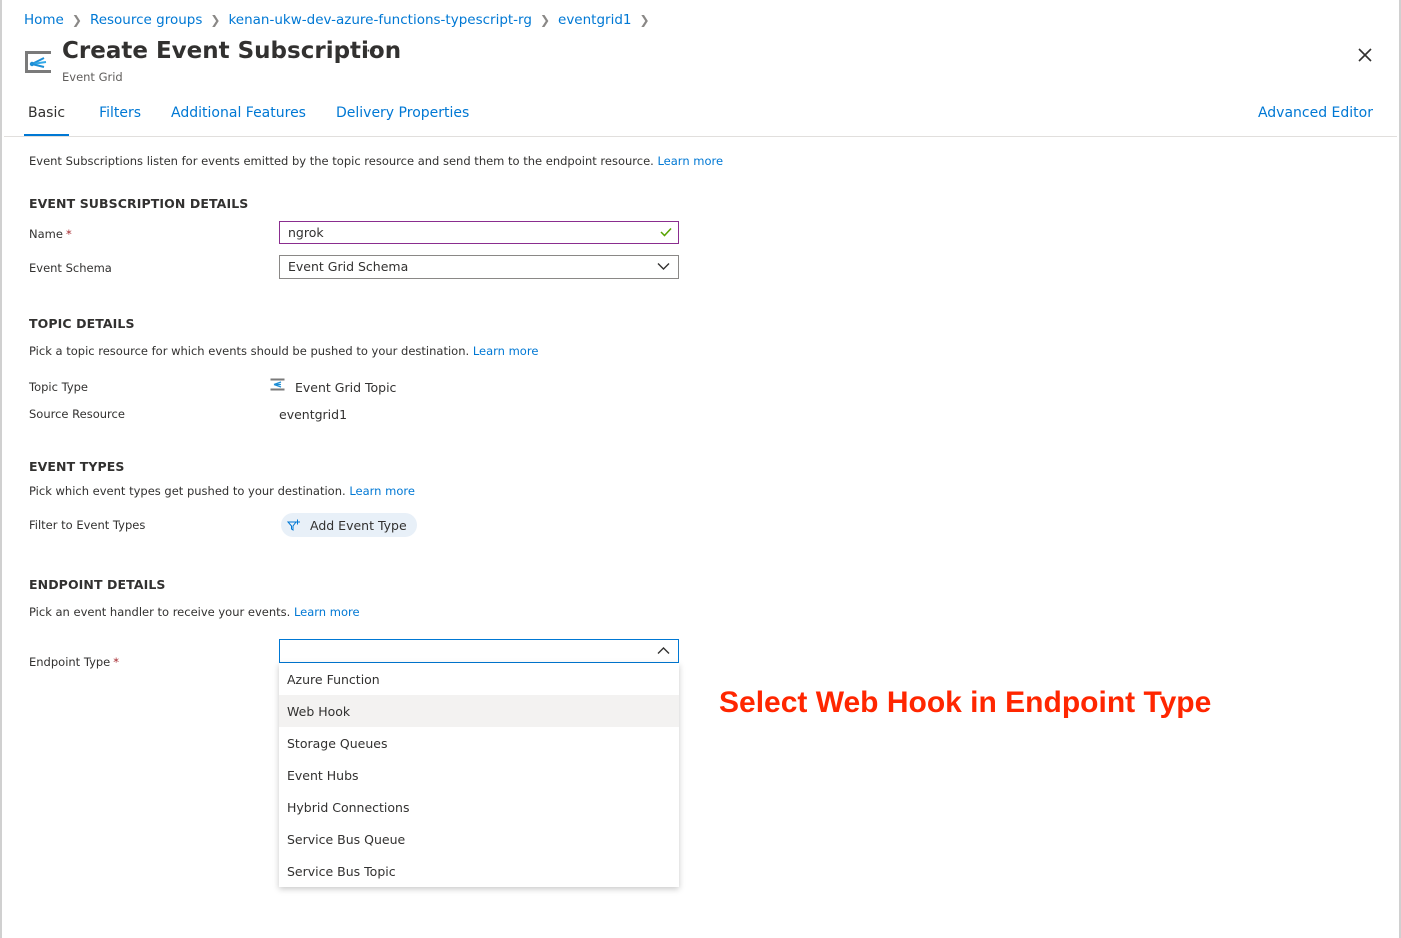 Image resolution: width=1401 pixels, height=938 pixels. Describe the element at coordinates (327, 612) in the screenshot. I see `endpoint-learn-more-link: Learn more` at that location.